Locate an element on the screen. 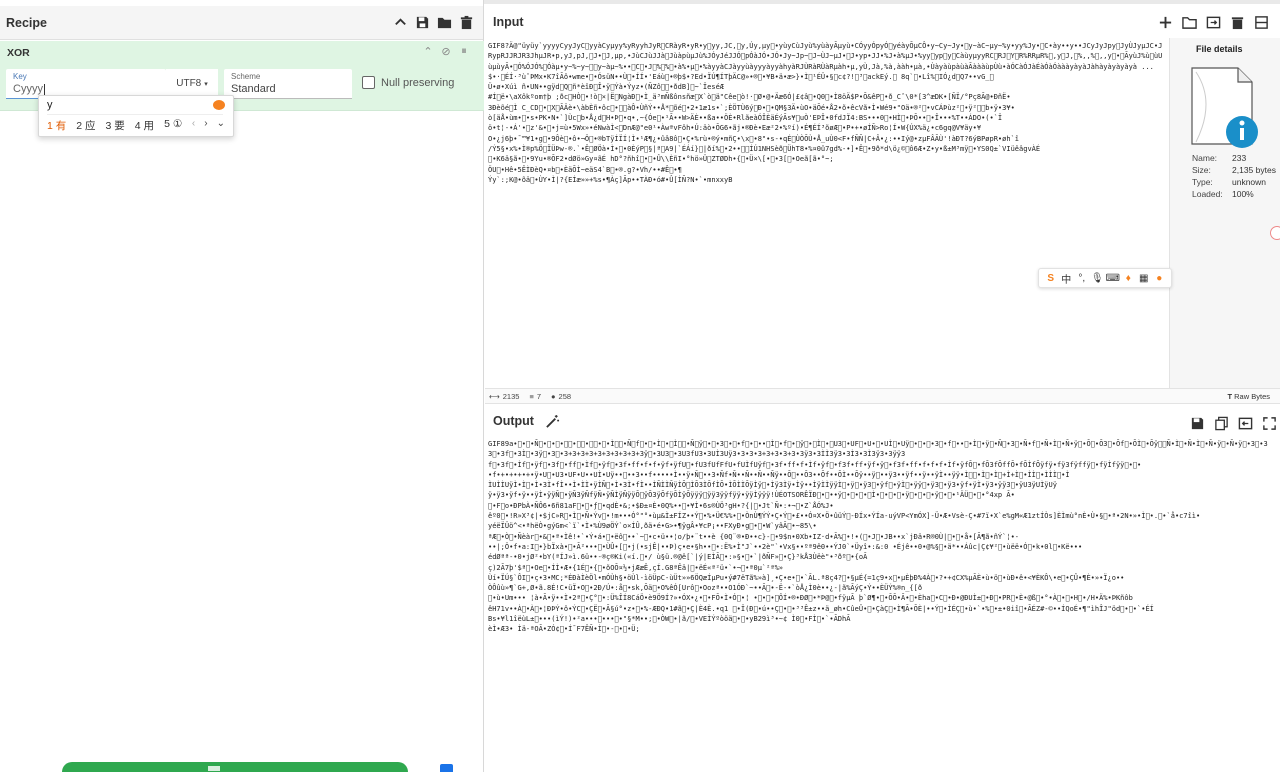 The width and height of the screenshot is (1280, 772). chinese-mode-icon: 中 is located at coordinates (1066, 279).